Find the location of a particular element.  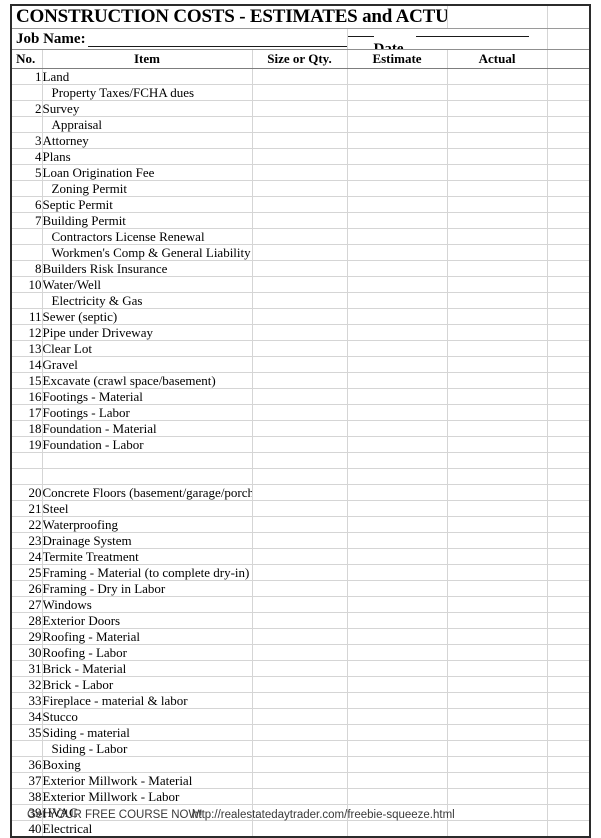

cell-item-name: Siding - Labor is located at coordinates (147, 748).